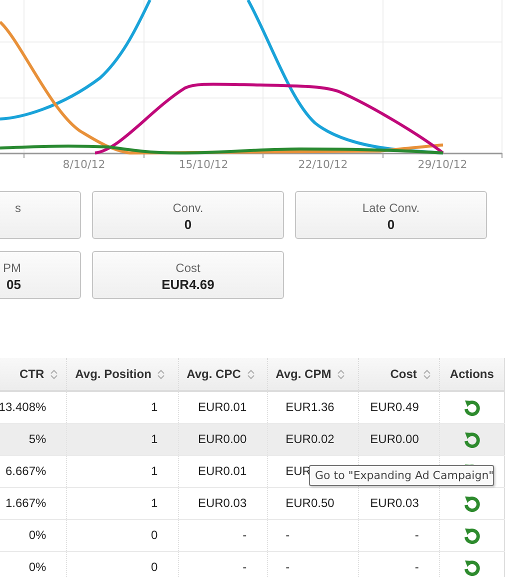 The width and height of the screenshot is (505, 577). I want to click on table-cell: 13.408%, so click(23, 407).